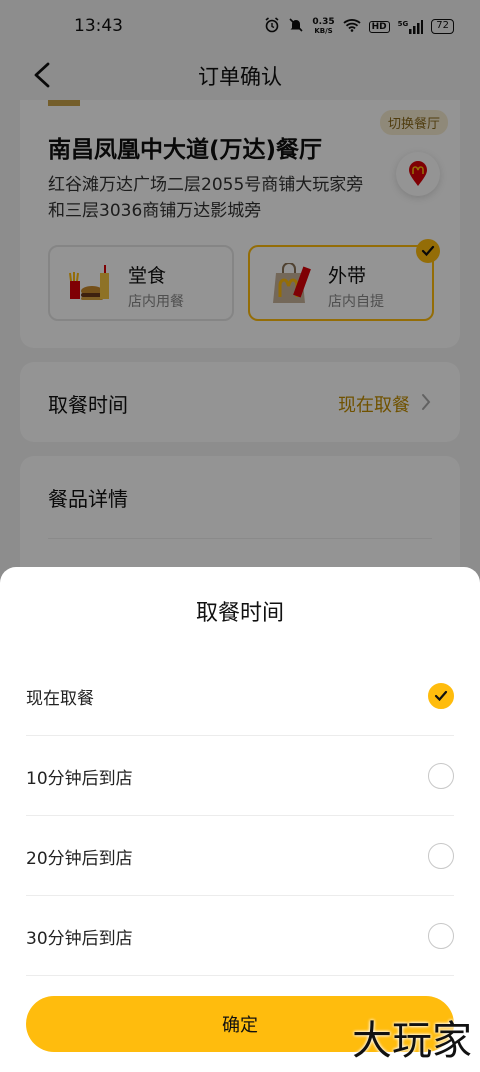 The image size is (480, 1072). What do you see at coordinates (79, 779) in the screenshot?
I see `option-label: 10分钟后到店` at bounding box center [79, 779].